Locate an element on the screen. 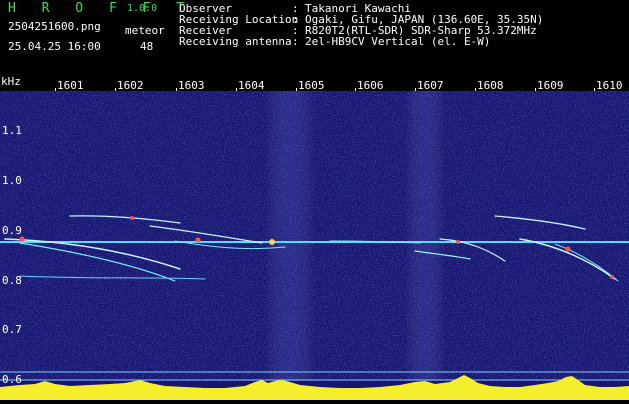 This screenshot has height=404, width=629. info-value: 2el-HB9CV Vertical (el. E-W) is located at coordinates (398, 41).